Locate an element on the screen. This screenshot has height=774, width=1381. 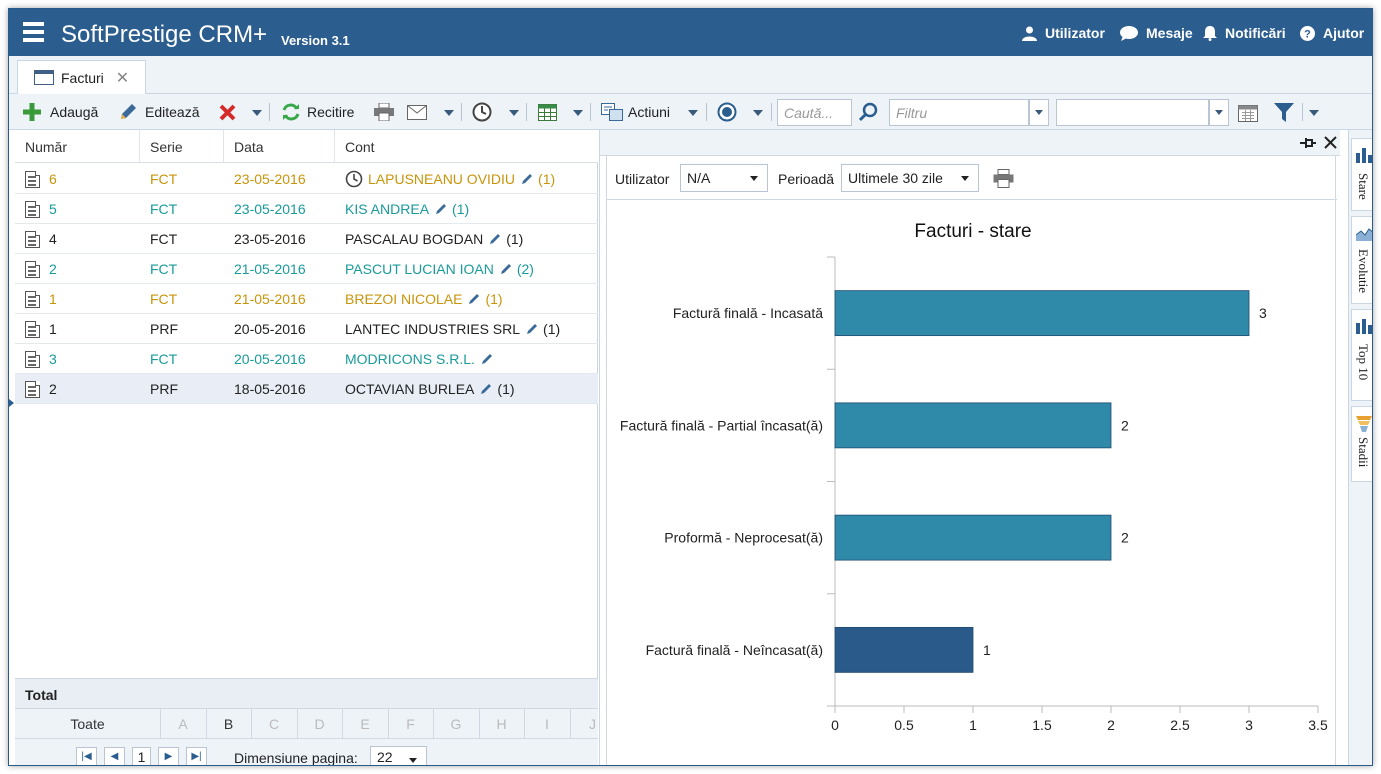
grid-view-button is located at coordinates (547, 112).